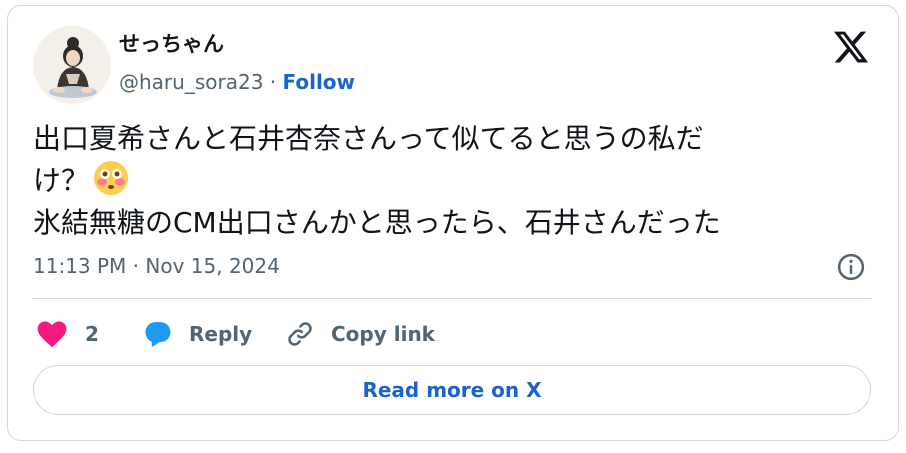  Describe the element at coordinates (452, 390) in the screenshot. I see `read-more-button: Read more on X` at that location.